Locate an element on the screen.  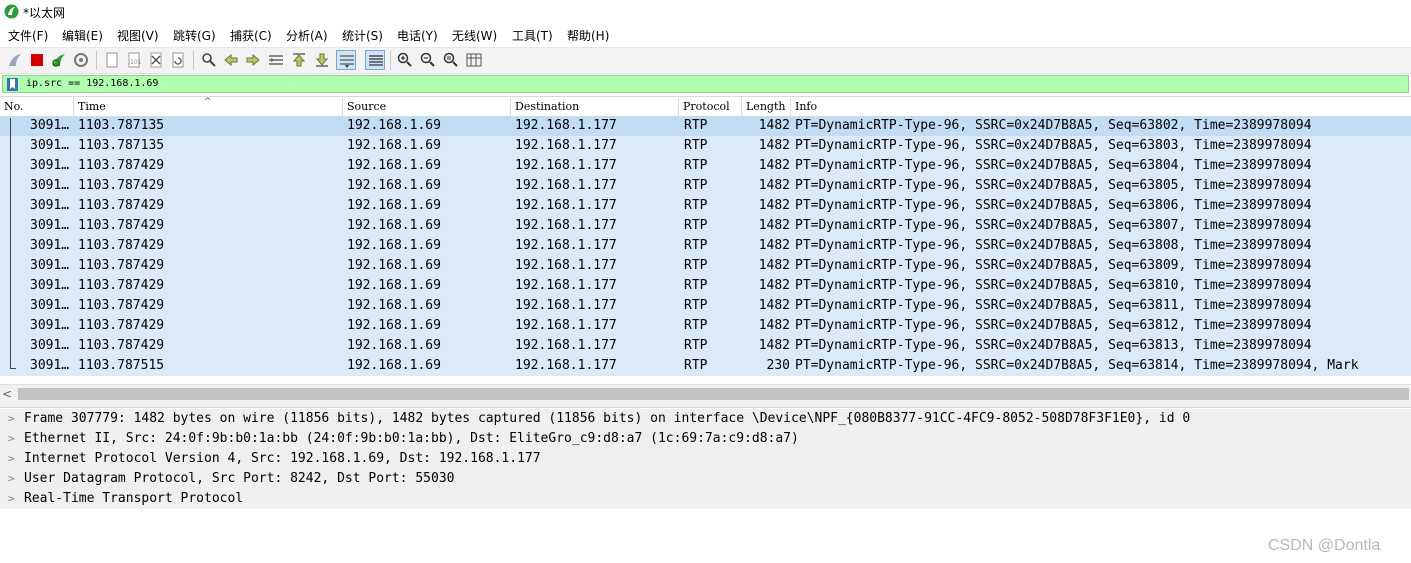
go-back-icon is located at coordinates (231, 60).